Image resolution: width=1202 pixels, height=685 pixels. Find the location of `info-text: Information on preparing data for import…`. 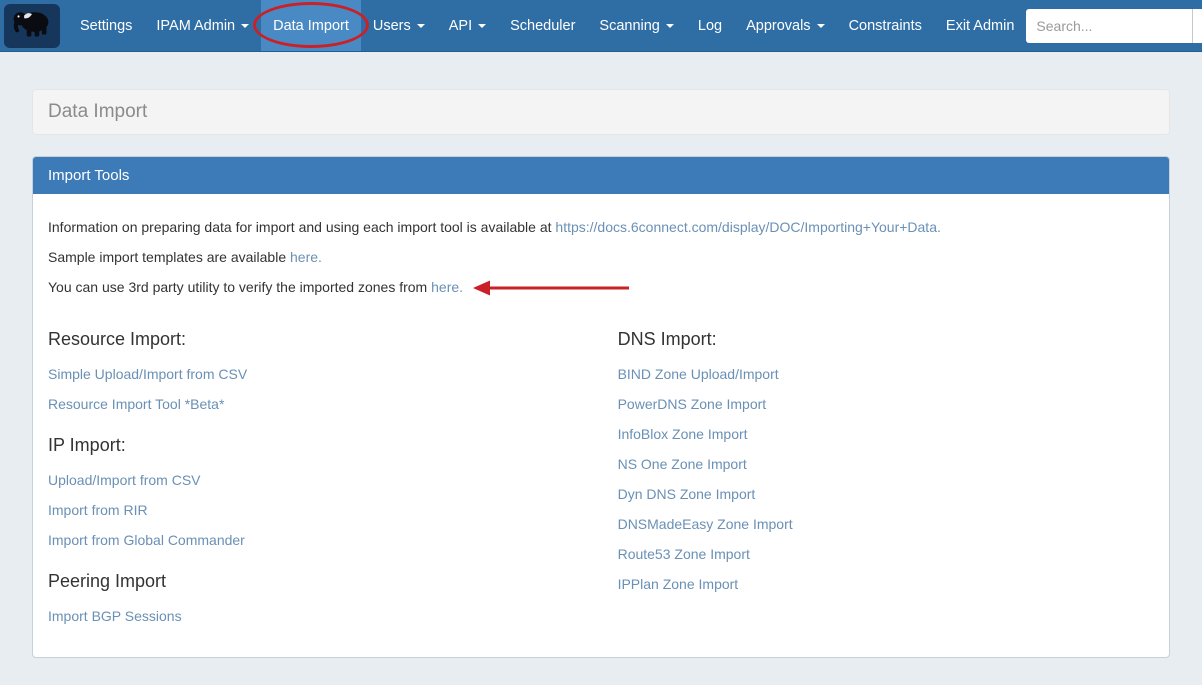

info-text: Information on preparing data for import… is located at coordinates (300, 227).